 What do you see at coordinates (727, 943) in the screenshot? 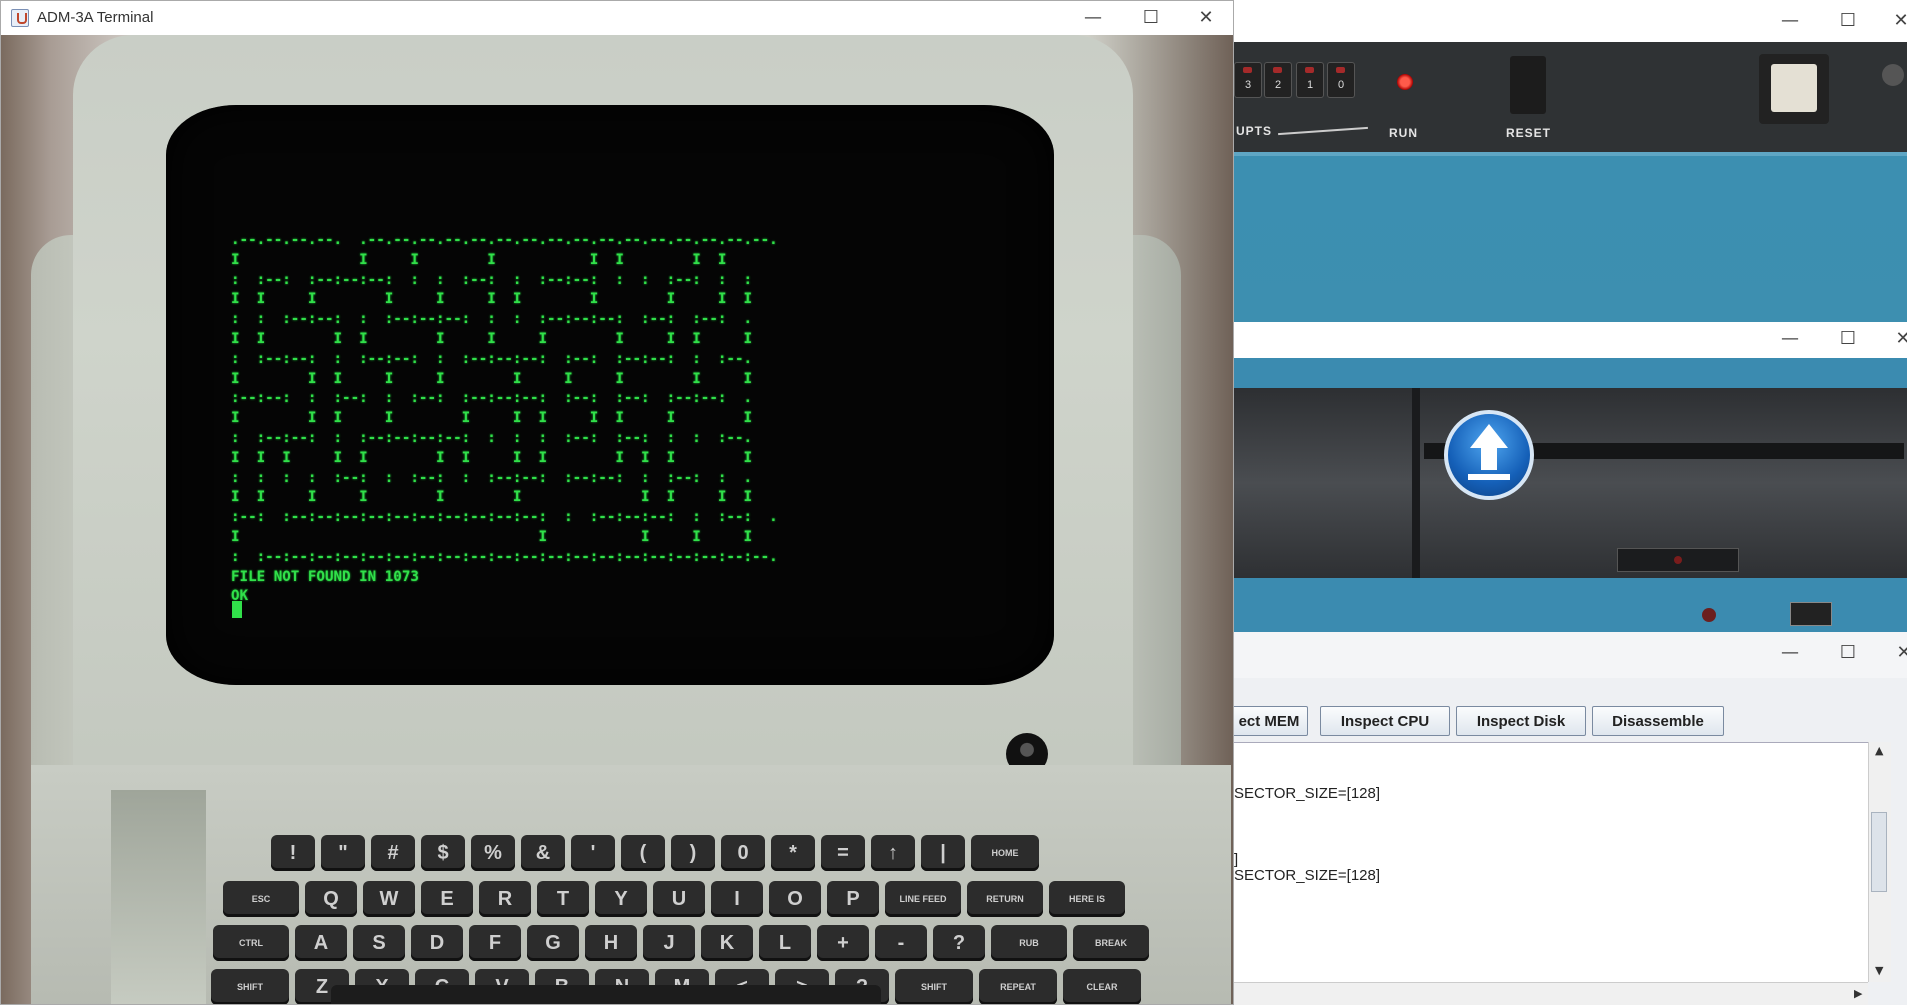
I see `key-k: K` at bounding box center [727, 943].